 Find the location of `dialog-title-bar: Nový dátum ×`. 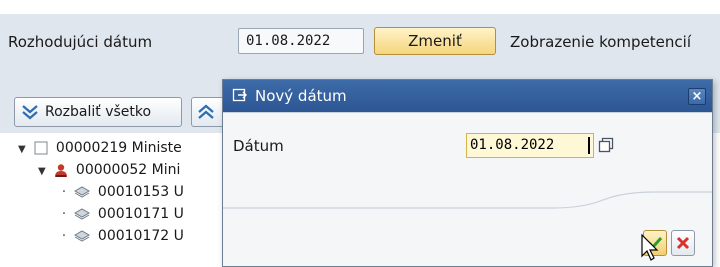

dialog-title-bar: Nový dátum × is located at coordinates (467, 96).